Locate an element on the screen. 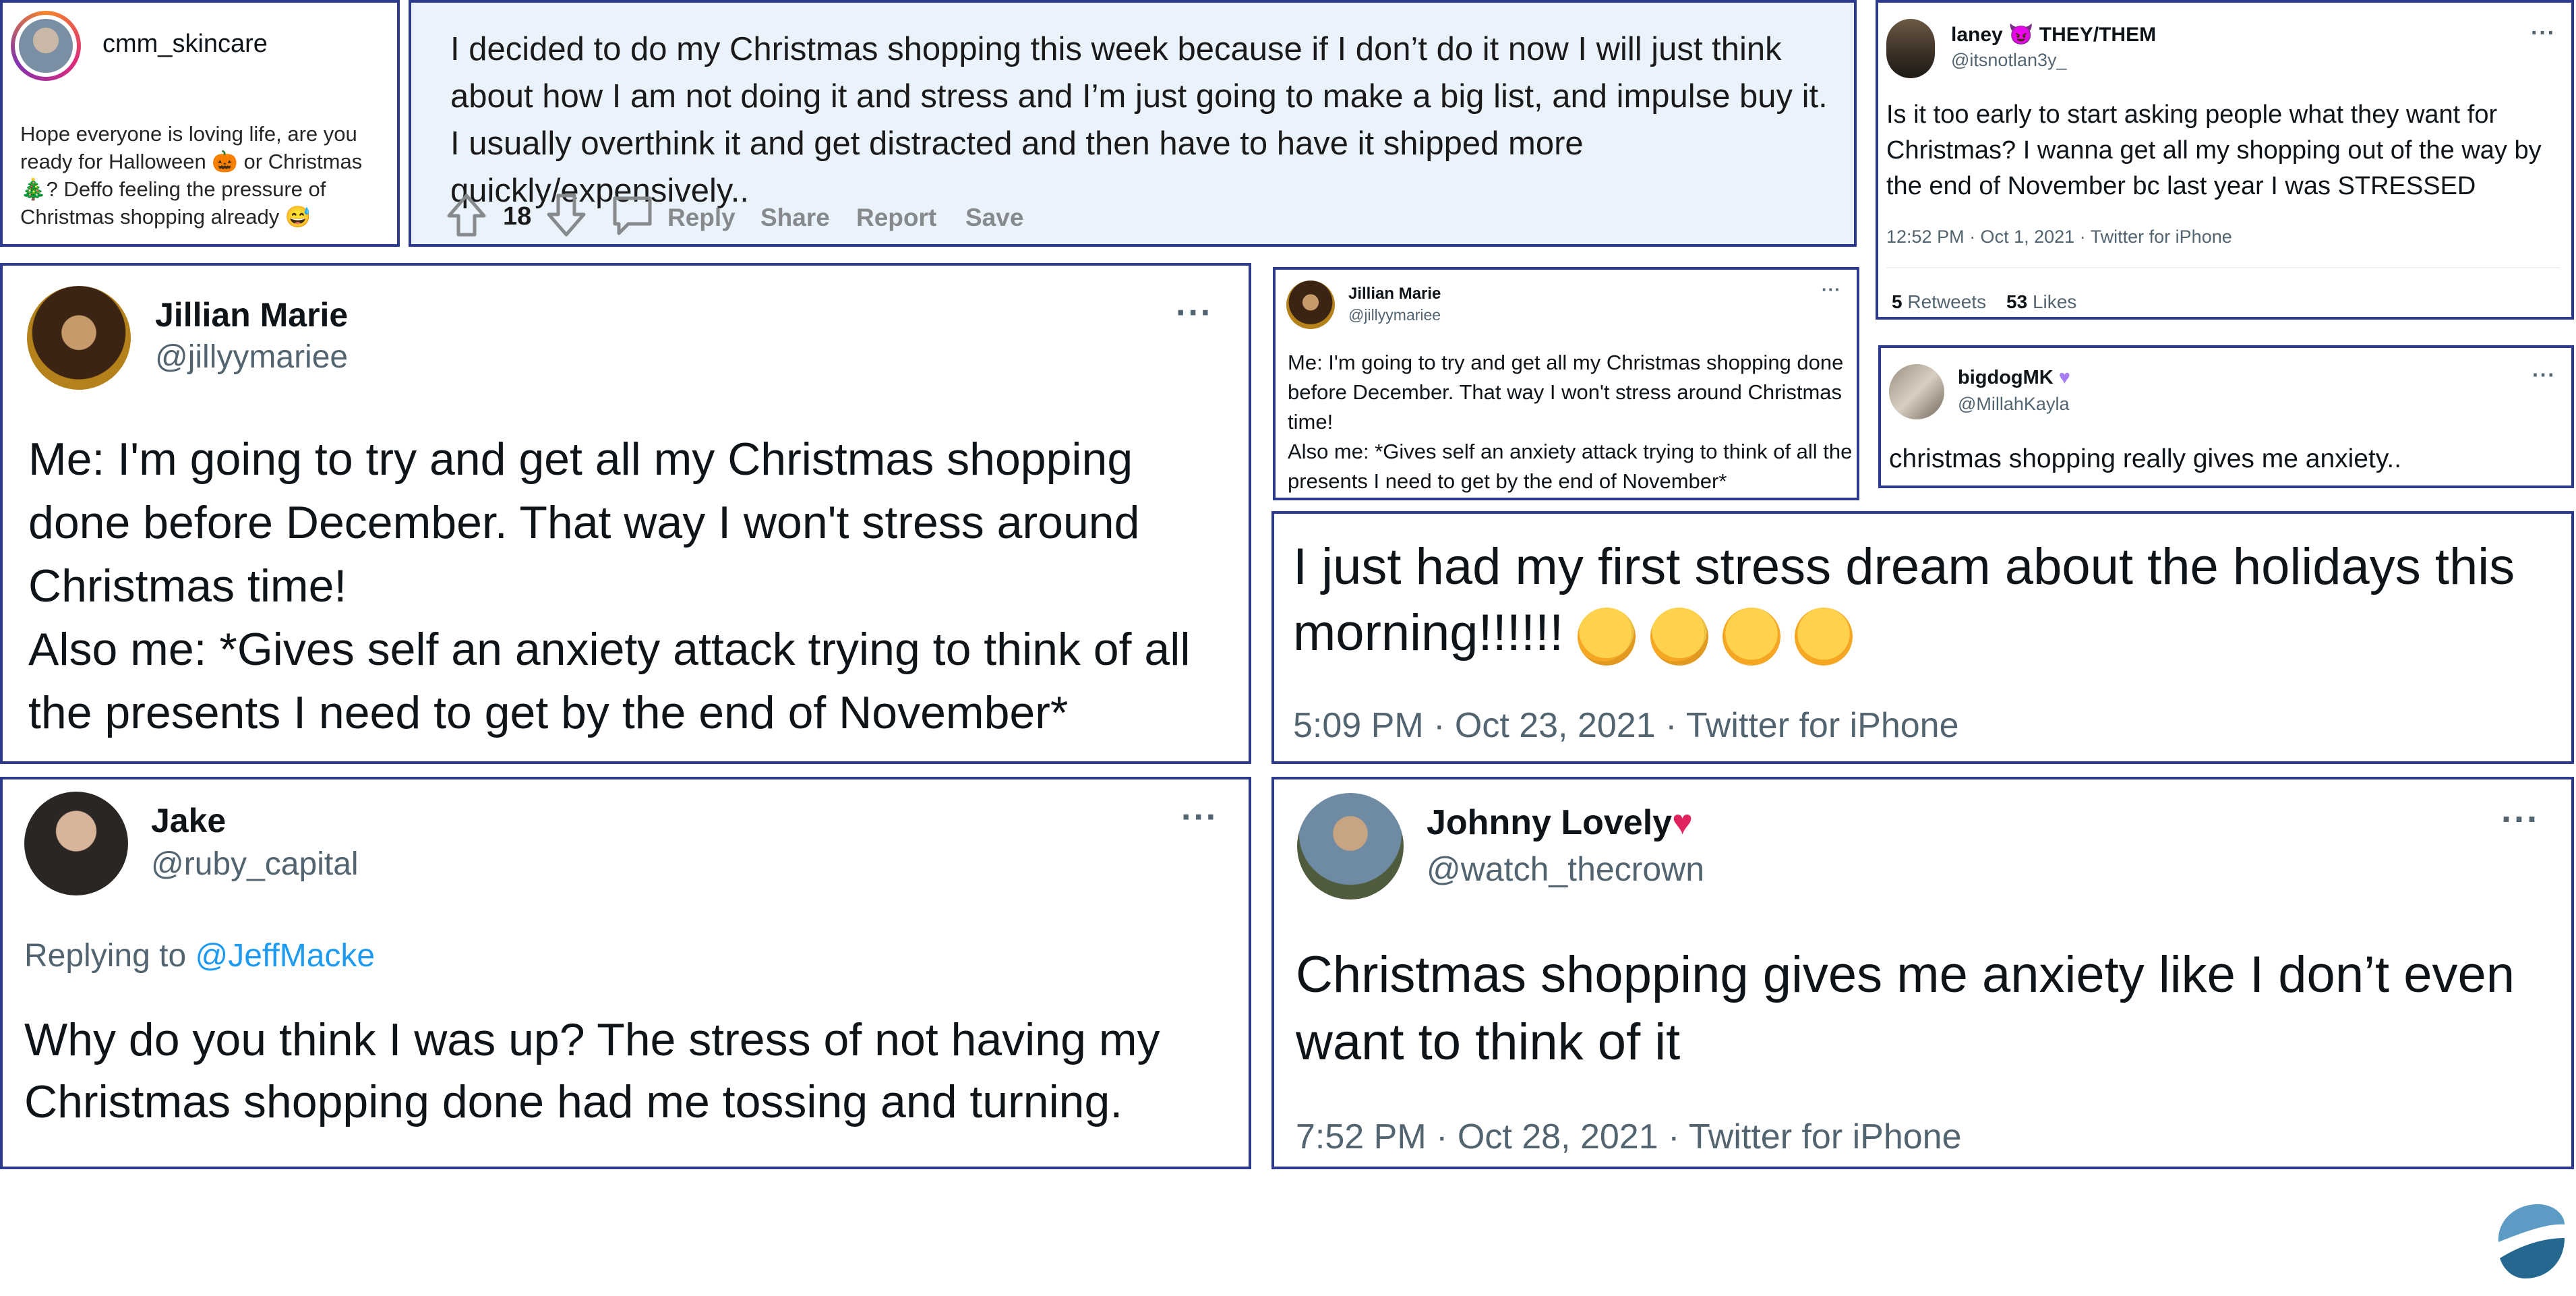 This screenshot has width=2576, height=1296. username: cmm_skincare is located at coordinates (185, 45).